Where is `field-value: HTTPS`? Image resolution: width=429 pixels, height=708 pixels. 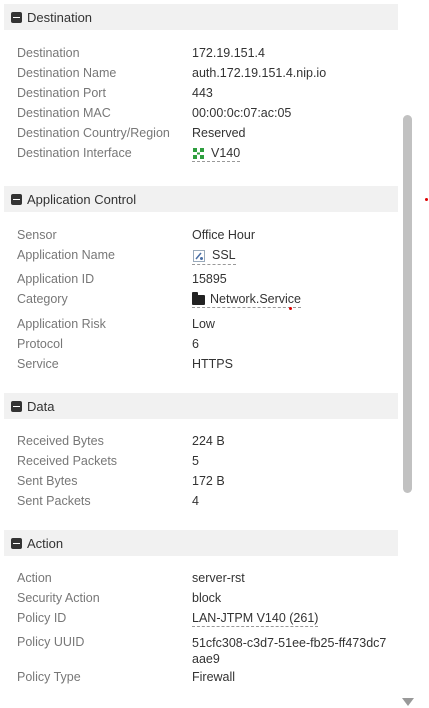 field-value: HTTPS is located at coordinates (212, 364).